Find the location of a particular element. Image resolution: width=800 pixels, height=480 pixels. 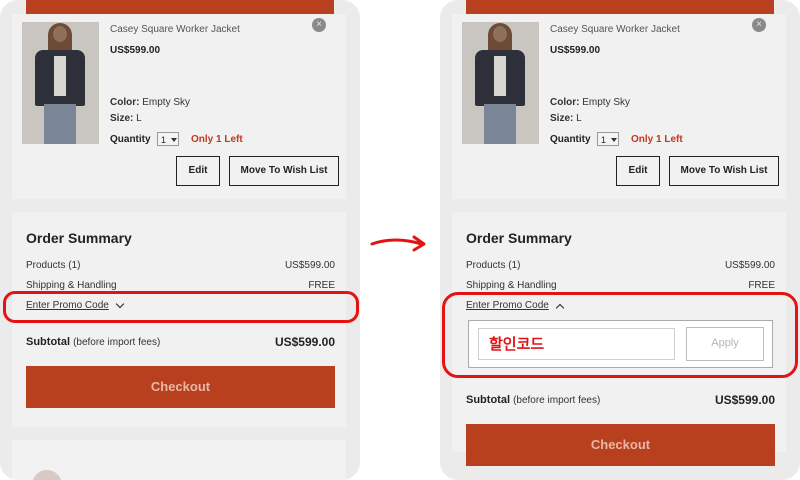

promo-highlight-left is located at coordinates (181, 307).